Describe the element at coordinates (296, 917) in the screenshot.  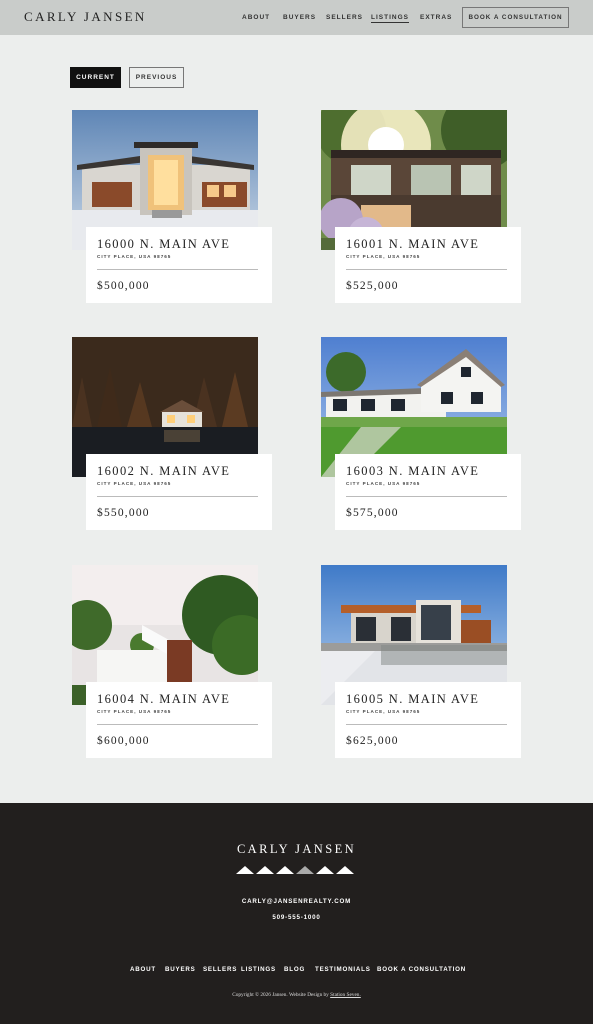
I see `footer-phone: 509-555-1000` at that location.